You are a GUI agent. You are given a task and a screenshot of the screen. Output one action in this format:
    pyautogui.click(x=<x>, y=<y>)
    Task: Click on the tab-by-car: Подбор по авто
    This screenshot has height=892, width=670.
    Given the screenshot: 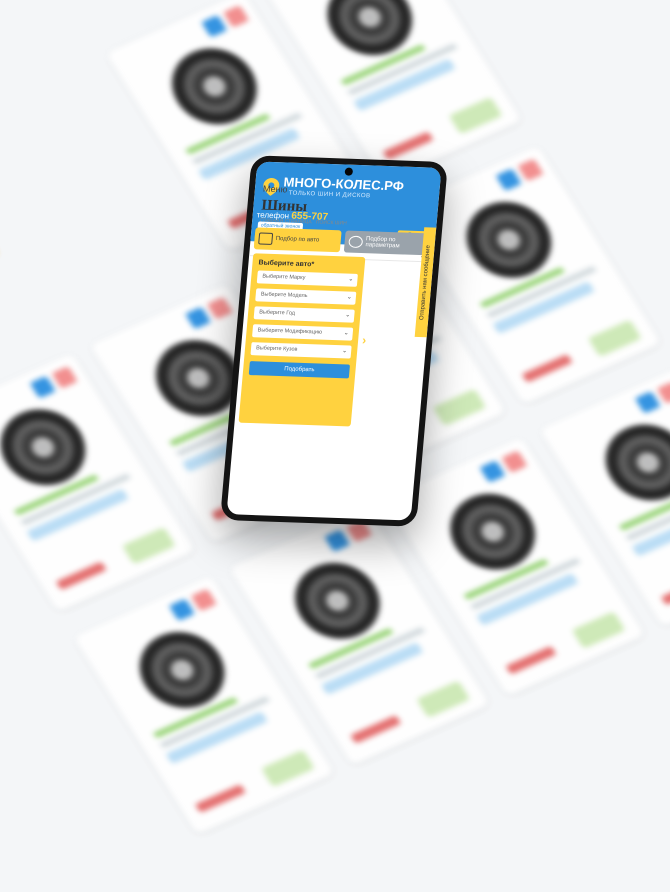 What is the action you would take?
    pyautogui.click(x=297, y=240)
    